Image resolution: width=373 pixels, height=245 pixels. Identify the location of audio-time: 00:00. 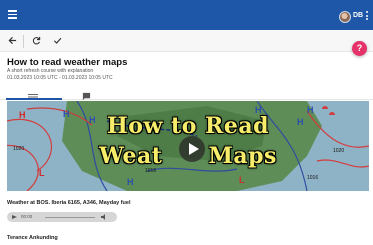
(27, 216).